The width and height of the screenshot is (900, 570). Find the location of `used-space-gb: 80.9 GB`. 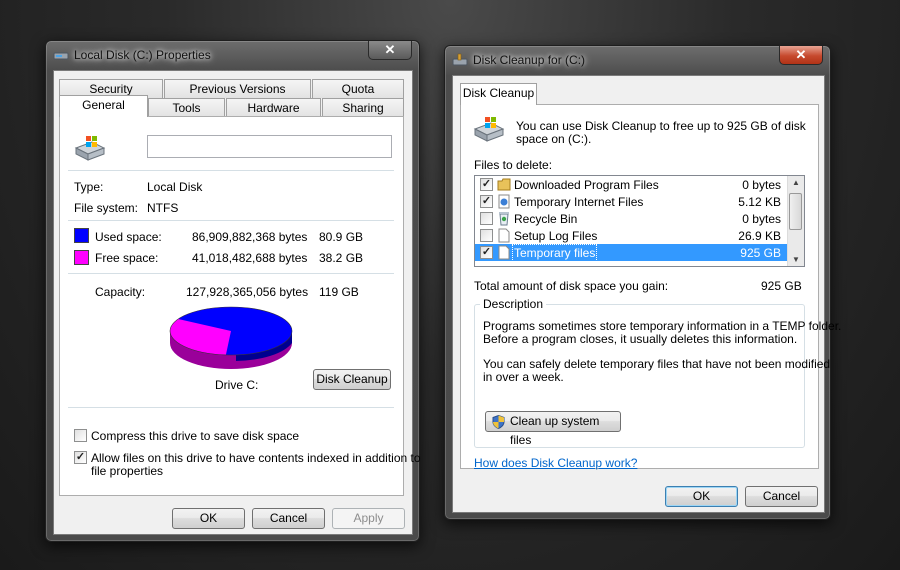

used-space-gb: 80.9 GB is located at coordinates (341, 237).